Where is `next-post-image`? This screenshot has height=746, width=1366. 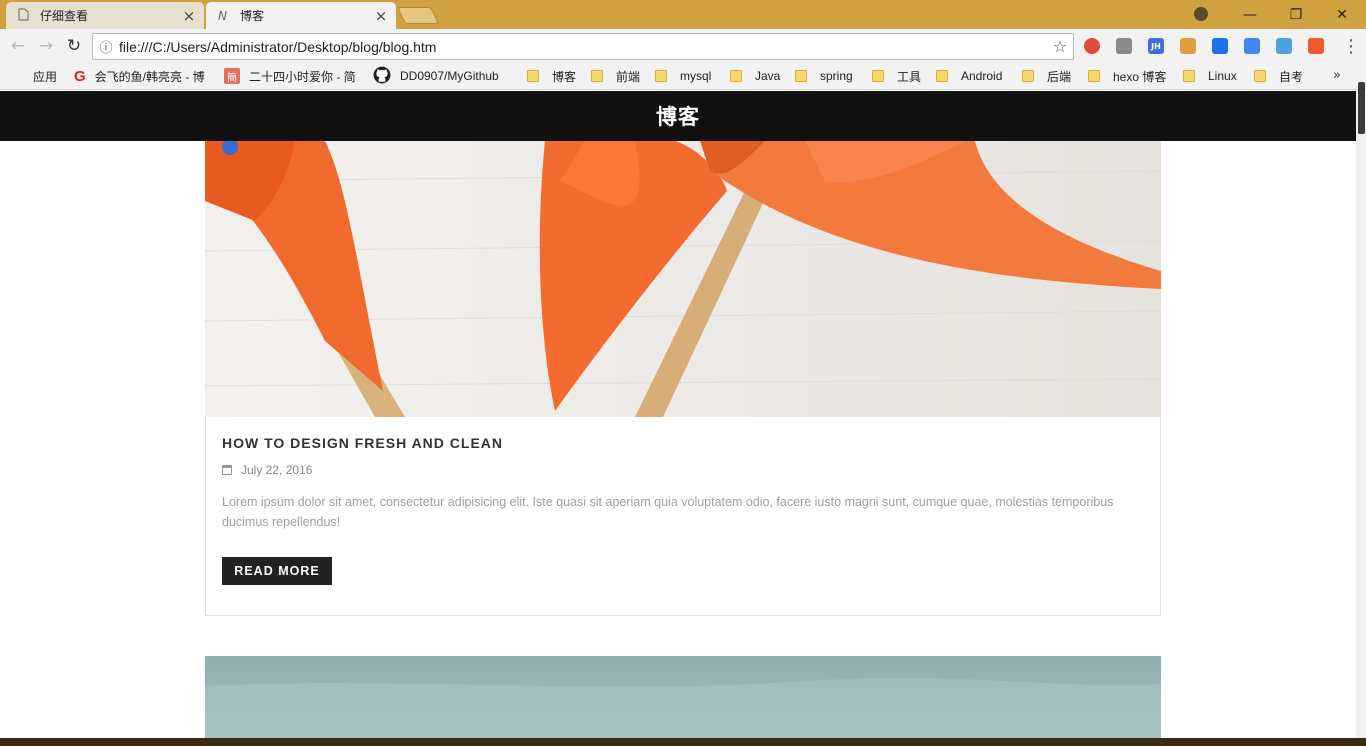
next-post-image is located at coordinates (683, 697).